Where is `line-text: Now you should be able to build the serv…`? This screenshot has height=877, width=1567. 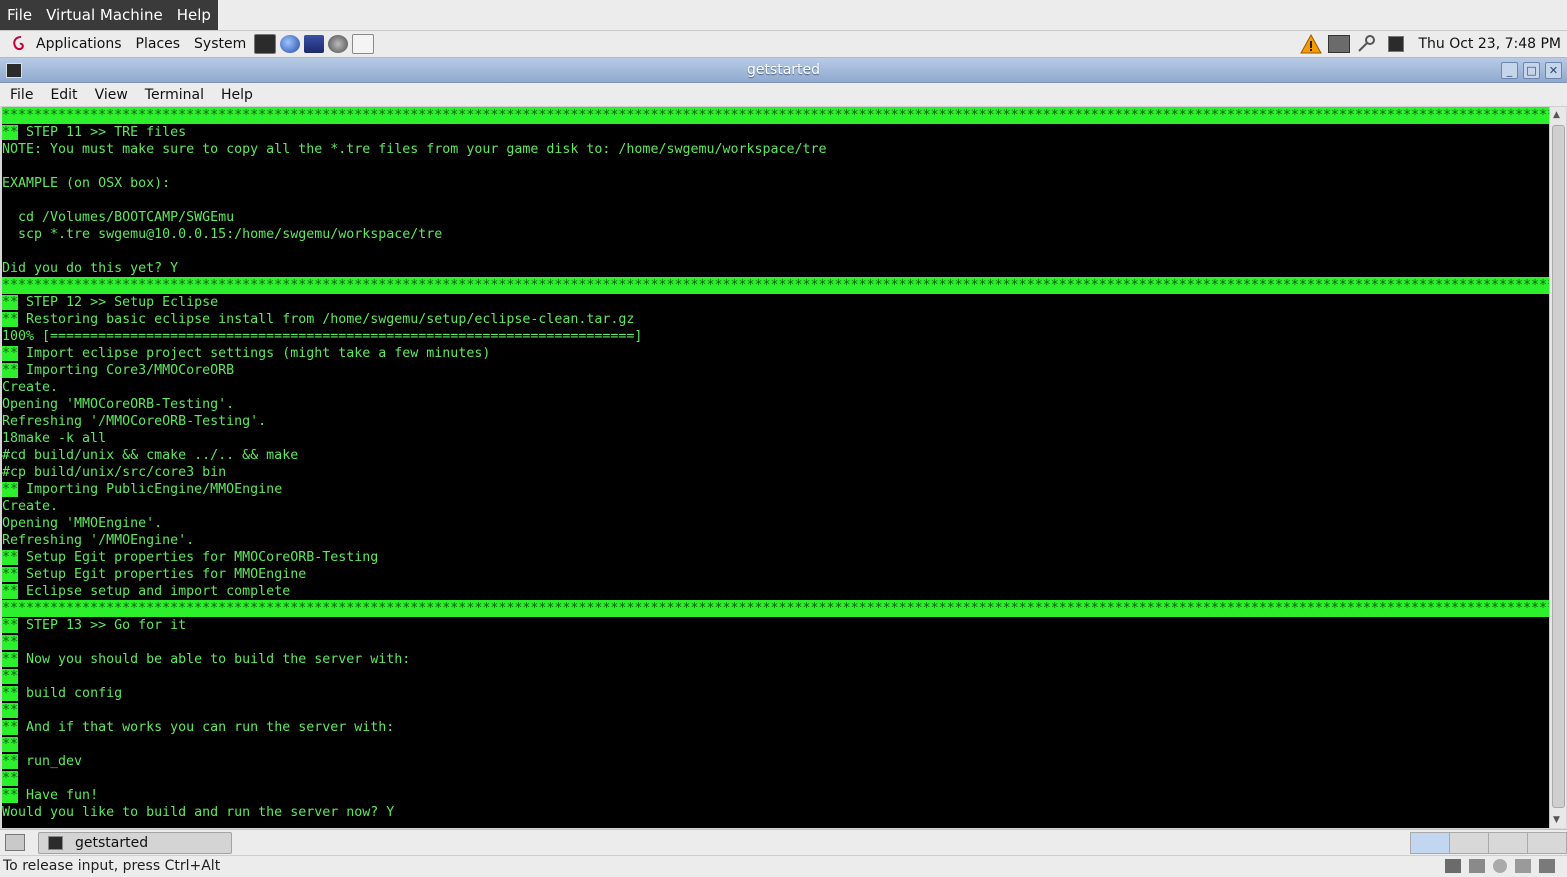 line-text: Now you should be able to build the serv… is located at coordinates (214, 659).